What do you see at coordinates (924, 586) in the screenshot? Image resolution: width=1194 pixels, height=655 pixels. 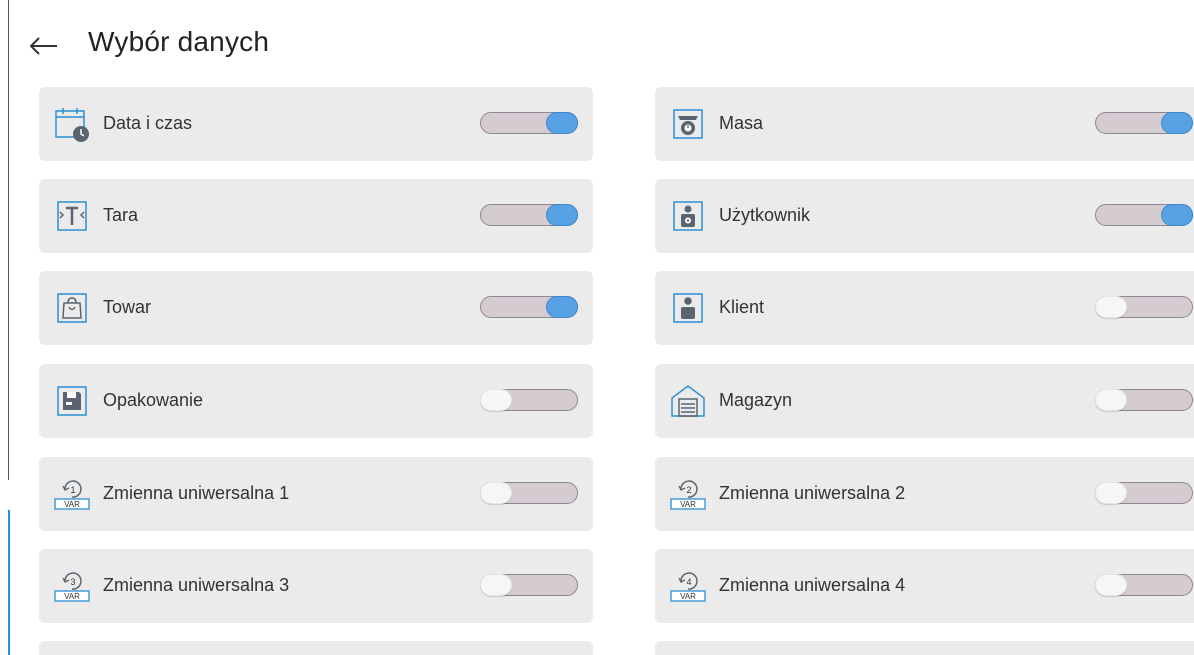 I see `data-item-var-4: 4 VAR Zmienna uniwersalna 4` at bounding box center [924, 586].